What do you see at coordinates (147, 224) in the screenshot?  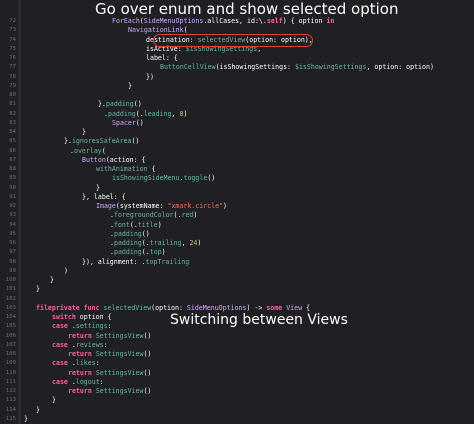 I see `code-token: title` at bounding box center [147, 224].